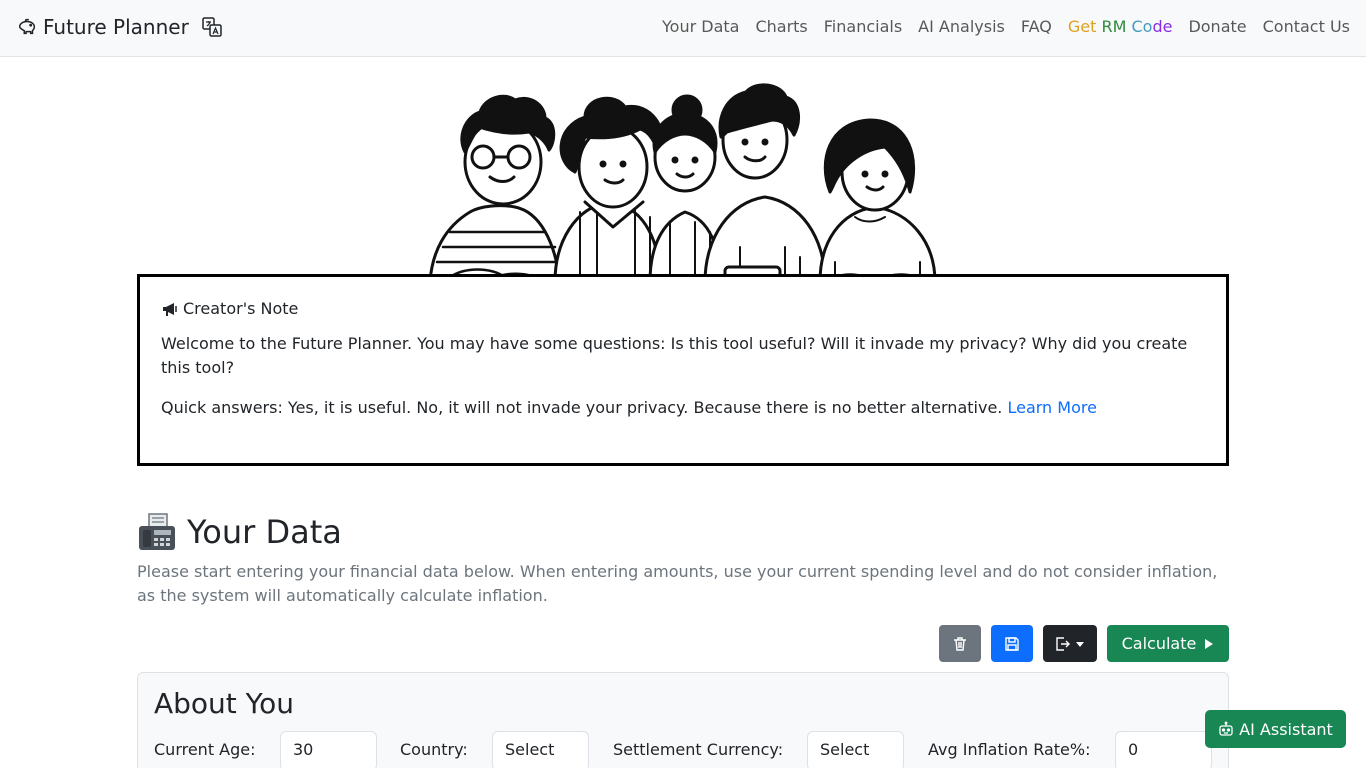 Image resolution: width=1366 pixels, height=768 pixels. I want to click on ai-assistant-label: AI Assistant, so click(1286, 729).